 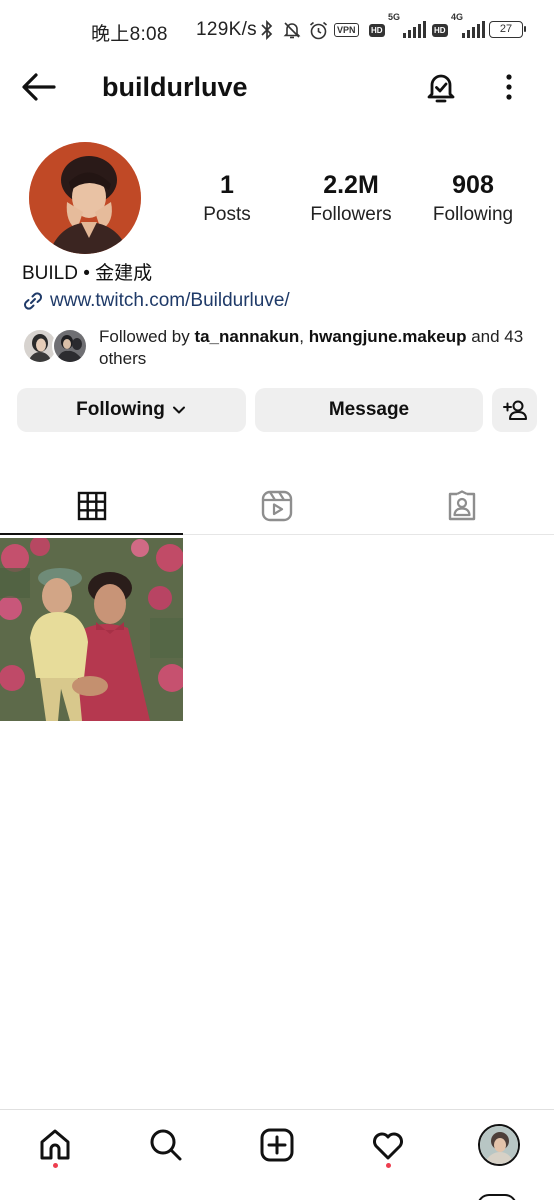 I want to click on grid-icon, so click(x=92, y=505).